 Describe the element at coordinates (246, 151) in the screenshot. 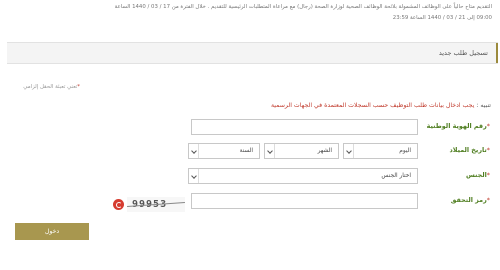

I see `birth-year-value: السنة` at that location.